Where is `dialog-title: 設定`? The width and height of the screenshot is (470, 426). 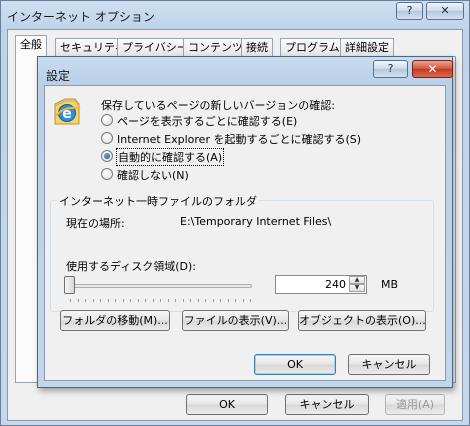
dialog-title: 設定 is located at coordinates (58, 76).